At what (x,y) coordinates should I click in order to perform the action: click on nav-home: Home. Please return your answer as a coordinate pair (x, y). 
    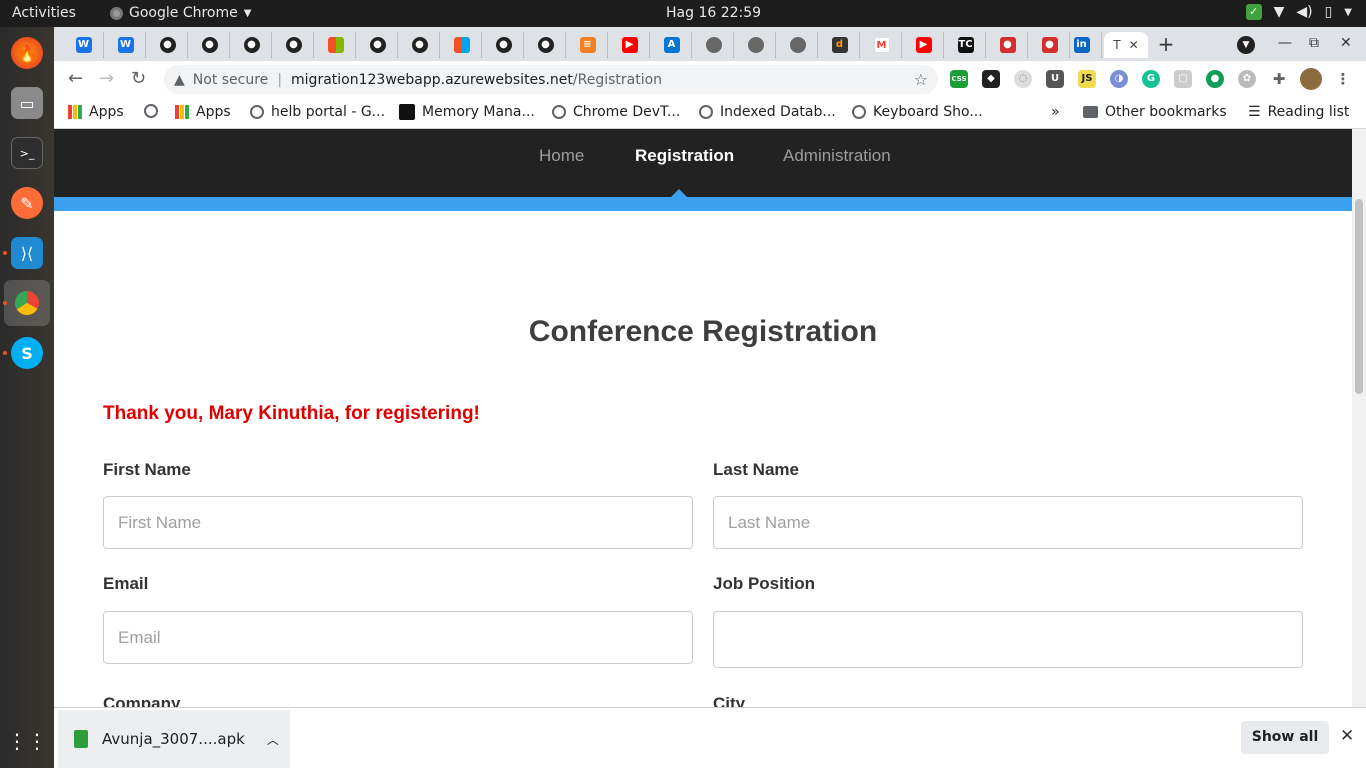
    Looking at the image, I should click on (561, 156).